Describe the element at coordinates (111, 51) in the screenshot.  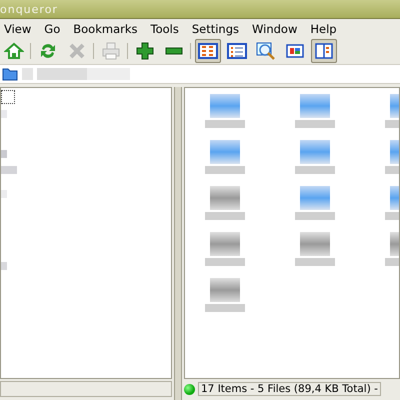
I see `printer-icon` at that location.